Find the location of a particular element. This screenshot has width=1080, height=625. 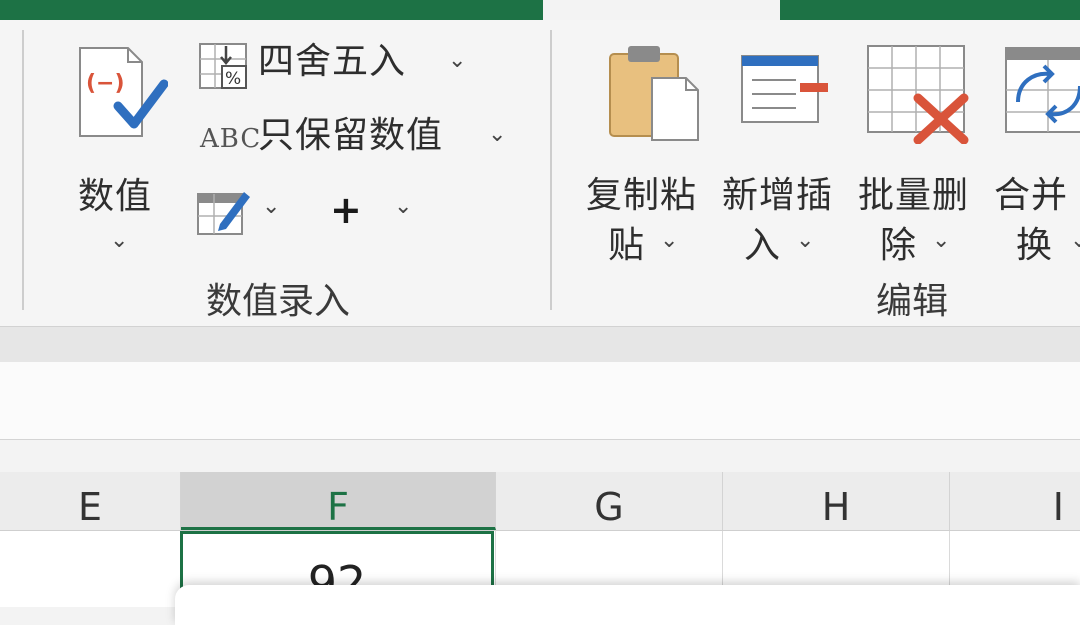

batch-delete-label-1: 批量删 is located at coordinates (914, 195).